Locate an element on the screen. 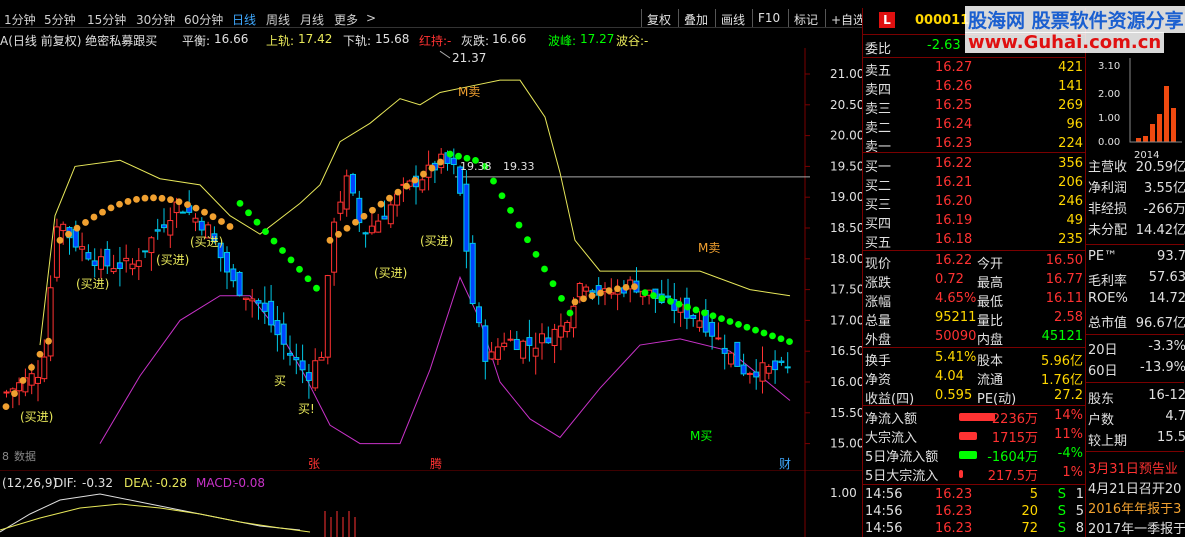 The width and height of the screenshot is (1185, 537). fin-row-value: 20.59亿 is located at coordinates (1160, 167).